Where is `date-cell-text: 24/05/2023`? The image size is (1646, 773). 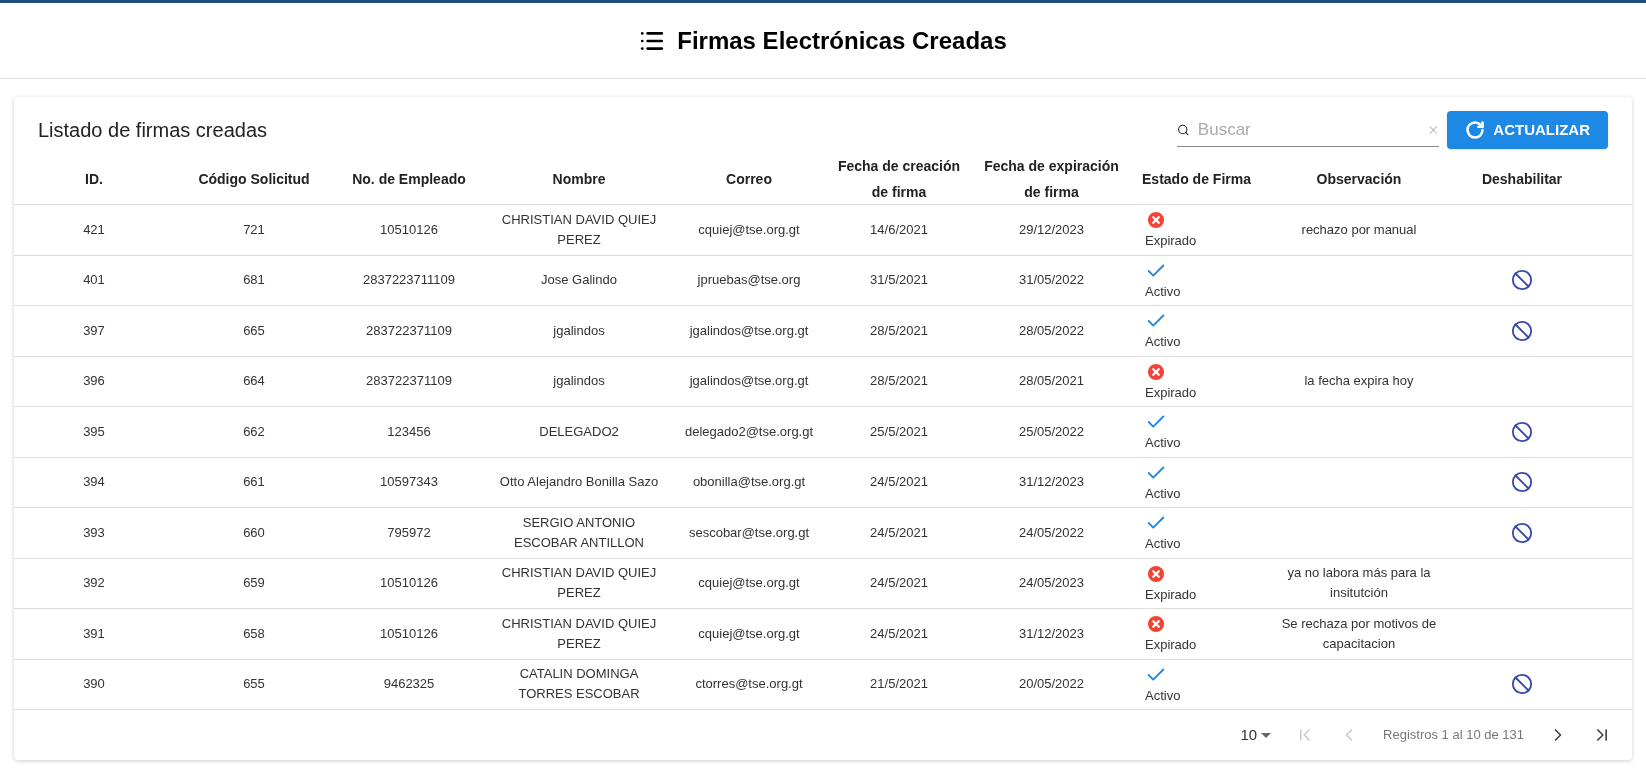 date-cell-text: 24/05/2023 is located at coordinates (1051, 583).